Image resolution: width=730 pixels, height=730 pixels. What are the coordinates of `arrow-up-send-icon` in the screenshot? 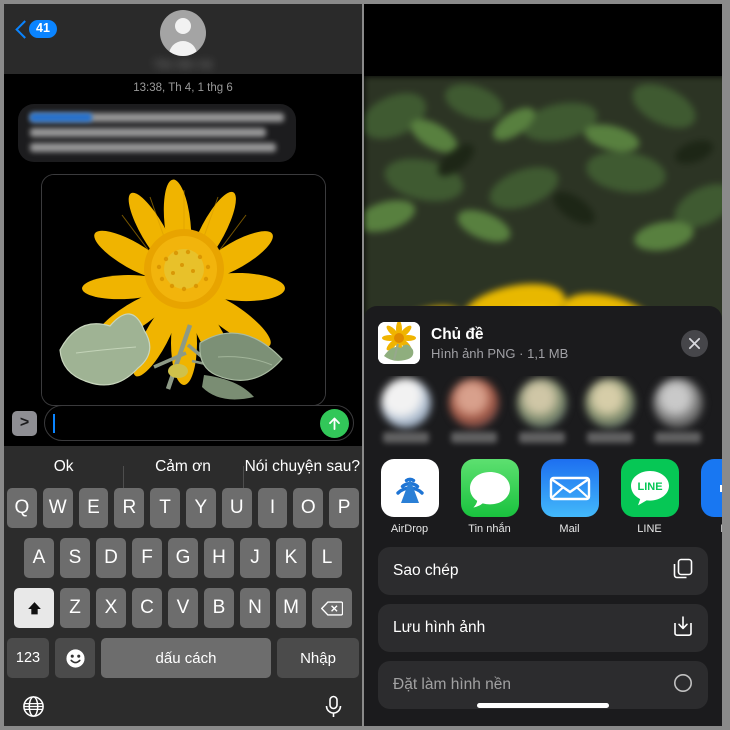 It's located at (334, 424).